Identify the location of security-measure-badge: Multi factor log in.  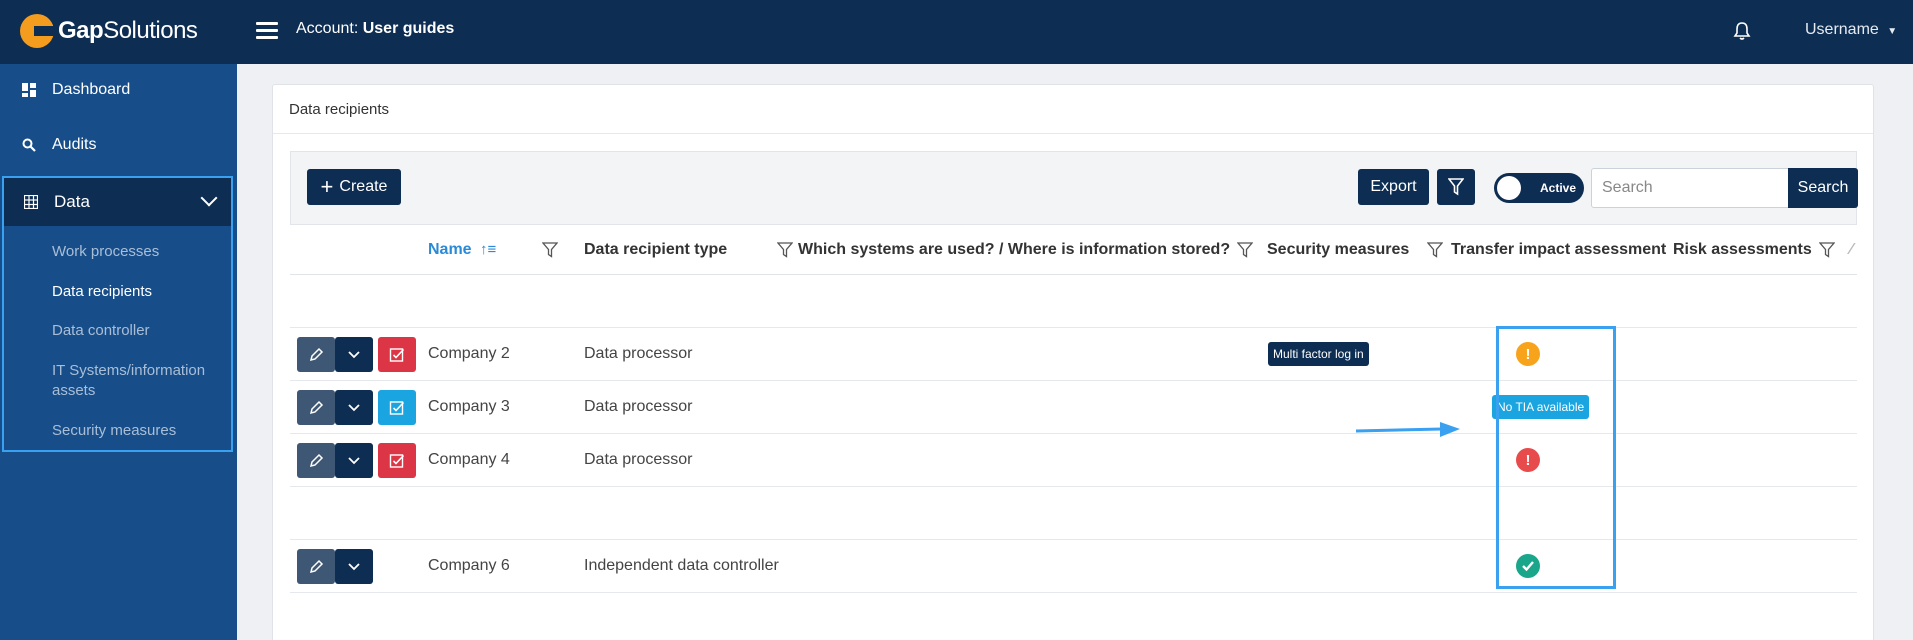
(1318, 354).